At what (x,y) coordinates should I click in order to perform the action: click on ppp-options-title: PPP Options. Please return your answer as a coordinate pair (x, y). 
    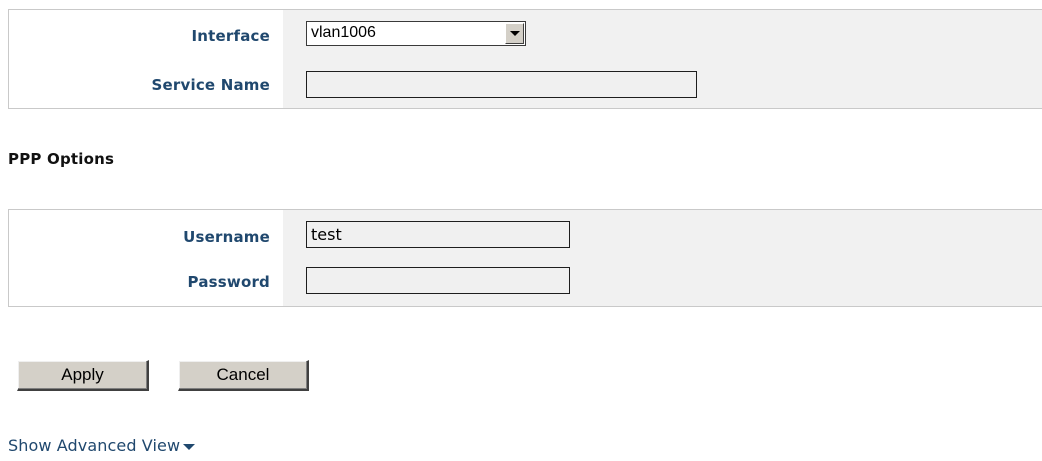
    Looking at the image, I should click on (61, 159).